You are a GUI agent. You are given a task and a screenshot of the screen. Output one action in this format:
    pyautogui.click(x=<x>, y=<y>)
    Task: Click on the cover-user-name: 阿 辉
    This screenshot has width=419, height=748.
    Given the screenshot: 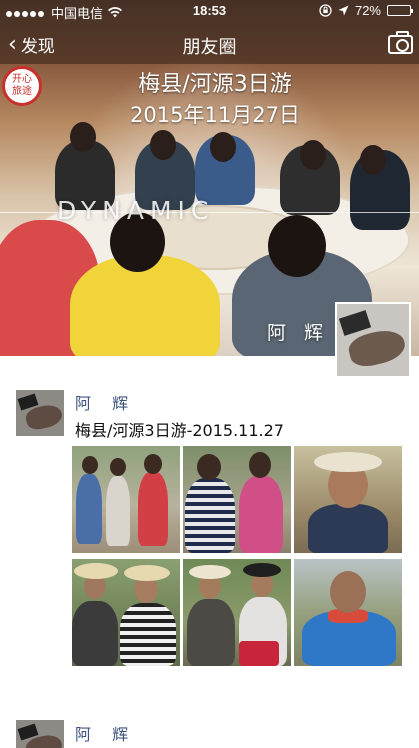 What is the action you would take?
    pyautogui.click(x=298, y=331)
    